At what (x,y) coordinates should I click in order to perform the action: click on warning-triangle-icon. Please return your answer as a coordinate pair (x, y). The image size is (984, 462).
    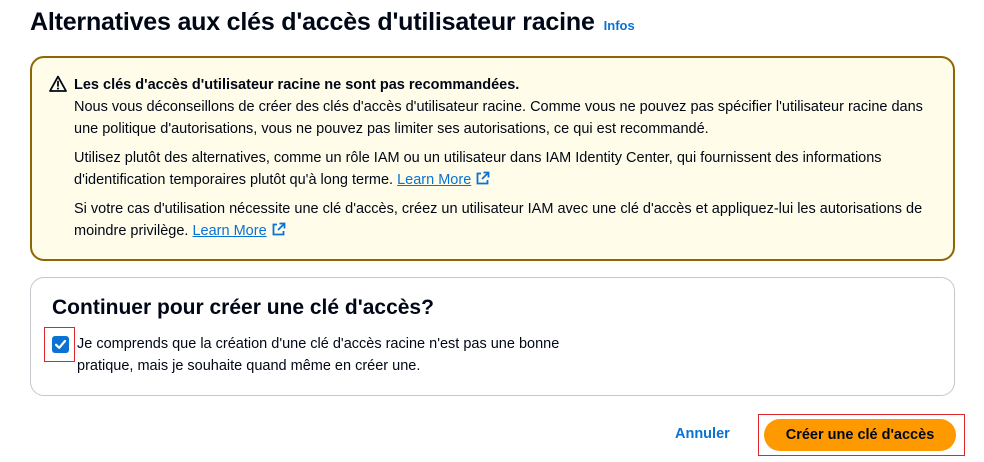
    Looking at the image, I should click on (58, 84).